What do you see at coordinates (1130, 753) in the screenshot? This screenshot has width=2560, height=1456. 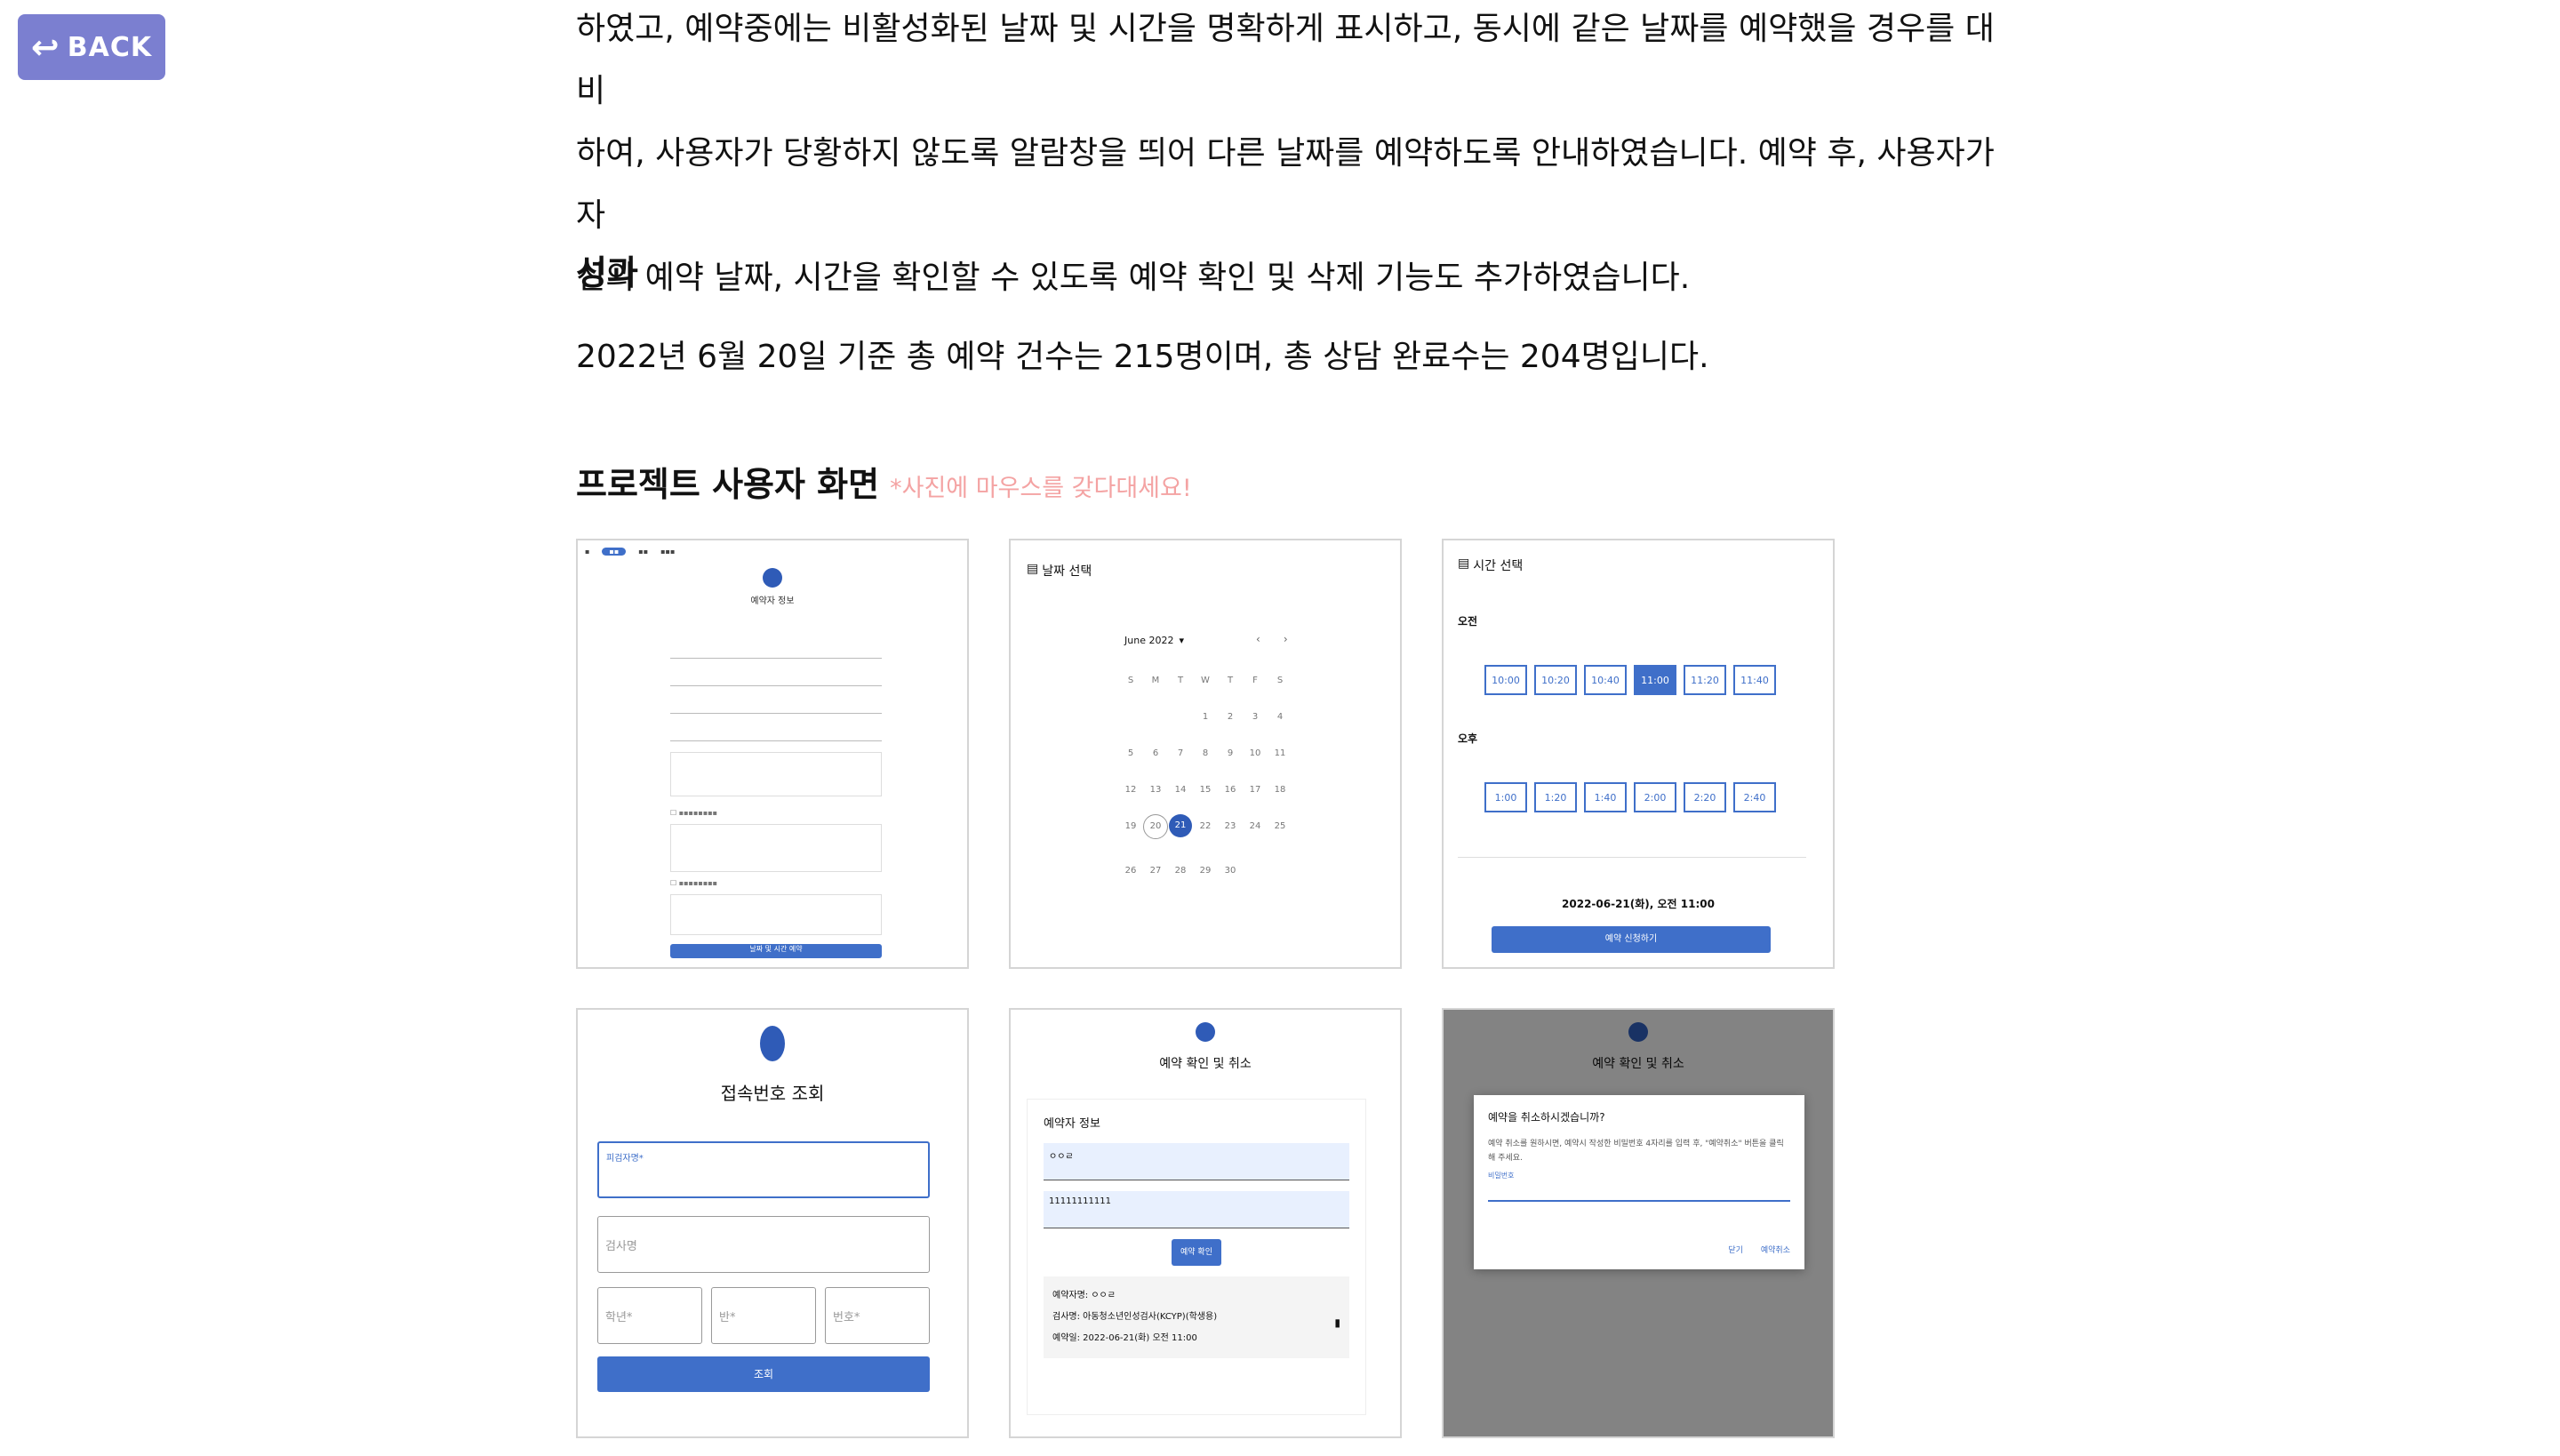 I see `calendar-day: 5` at bounding box center [1130, 753].